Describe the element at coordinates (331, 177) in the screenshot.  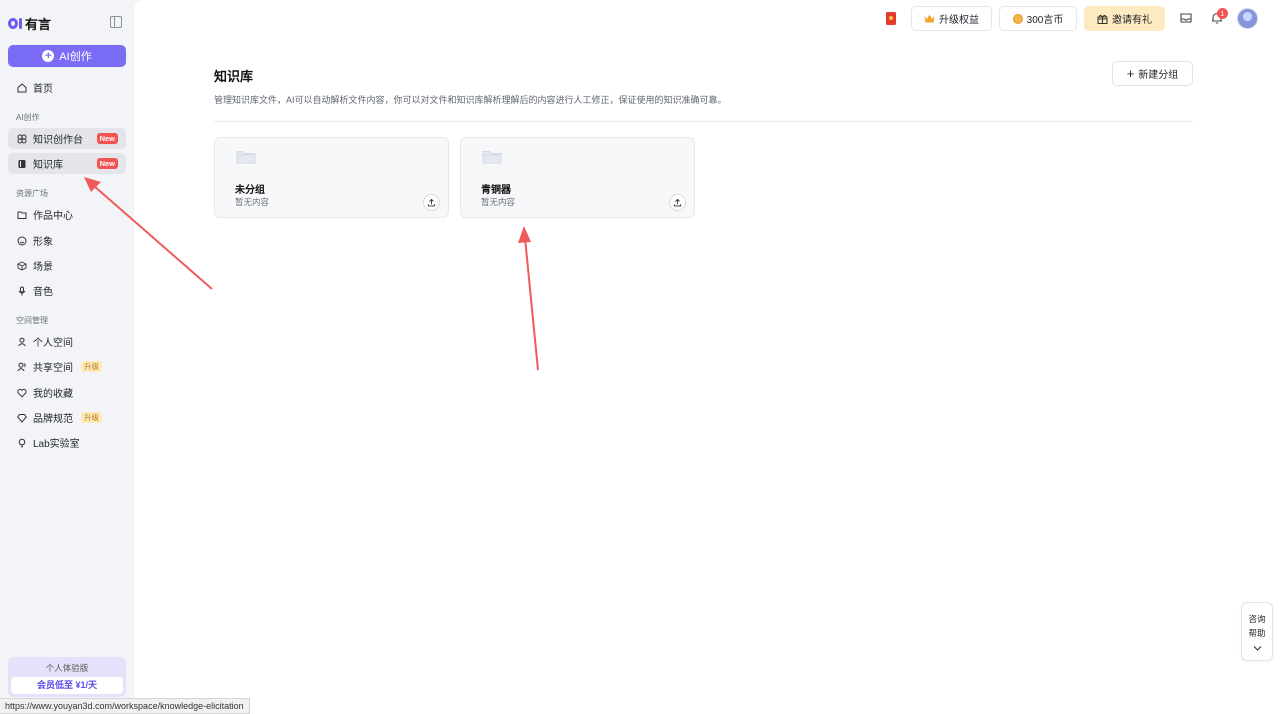
I see `group-card: 未分组 暂无内容` at that location.